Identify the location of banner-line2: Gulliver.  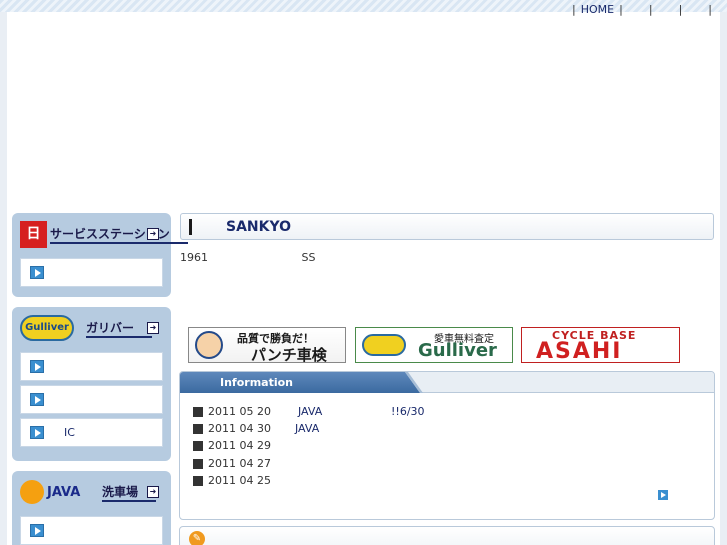
(457, 350).